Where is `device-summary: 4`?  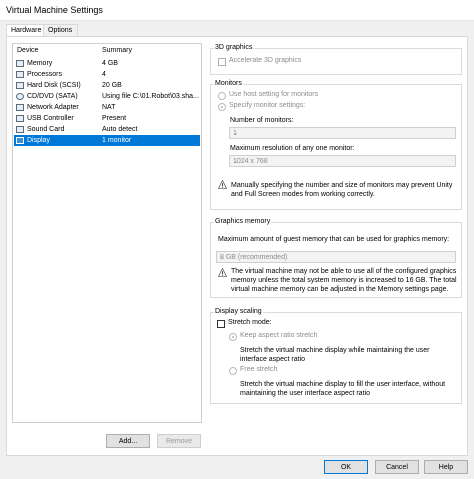 device-summary: 4 is located at coordinates (104, 74).